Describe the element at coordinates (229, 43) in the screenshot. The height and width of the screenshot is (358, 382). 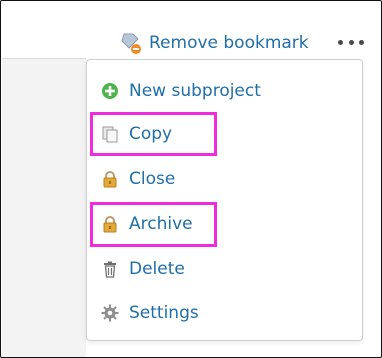
I see `remove-bookmark-label: Remove bookmark` at that location.